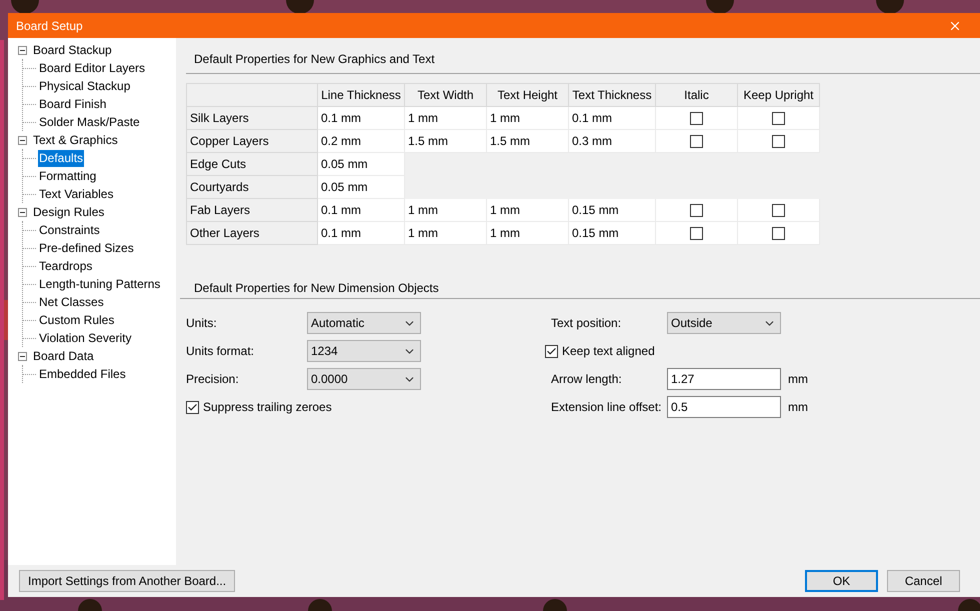  I want to click on tree-item: Board Finish, so click(73, 104).